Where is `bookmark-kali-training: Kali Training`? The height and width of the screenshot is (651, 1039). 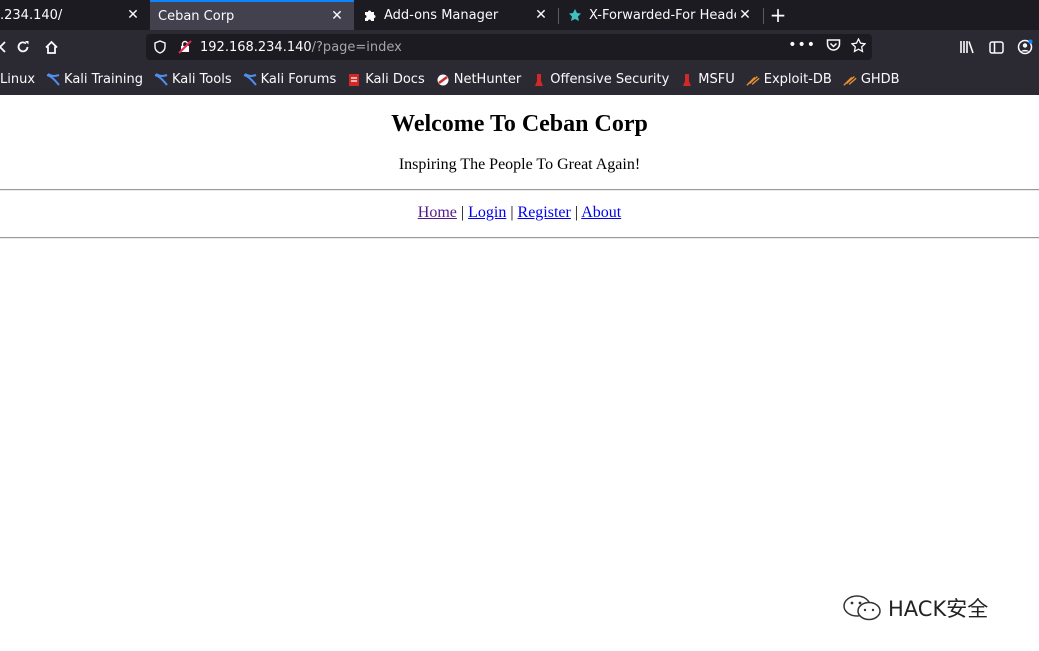
bookmark-kali-training: Kali Training is located at coordinates (94, 79).